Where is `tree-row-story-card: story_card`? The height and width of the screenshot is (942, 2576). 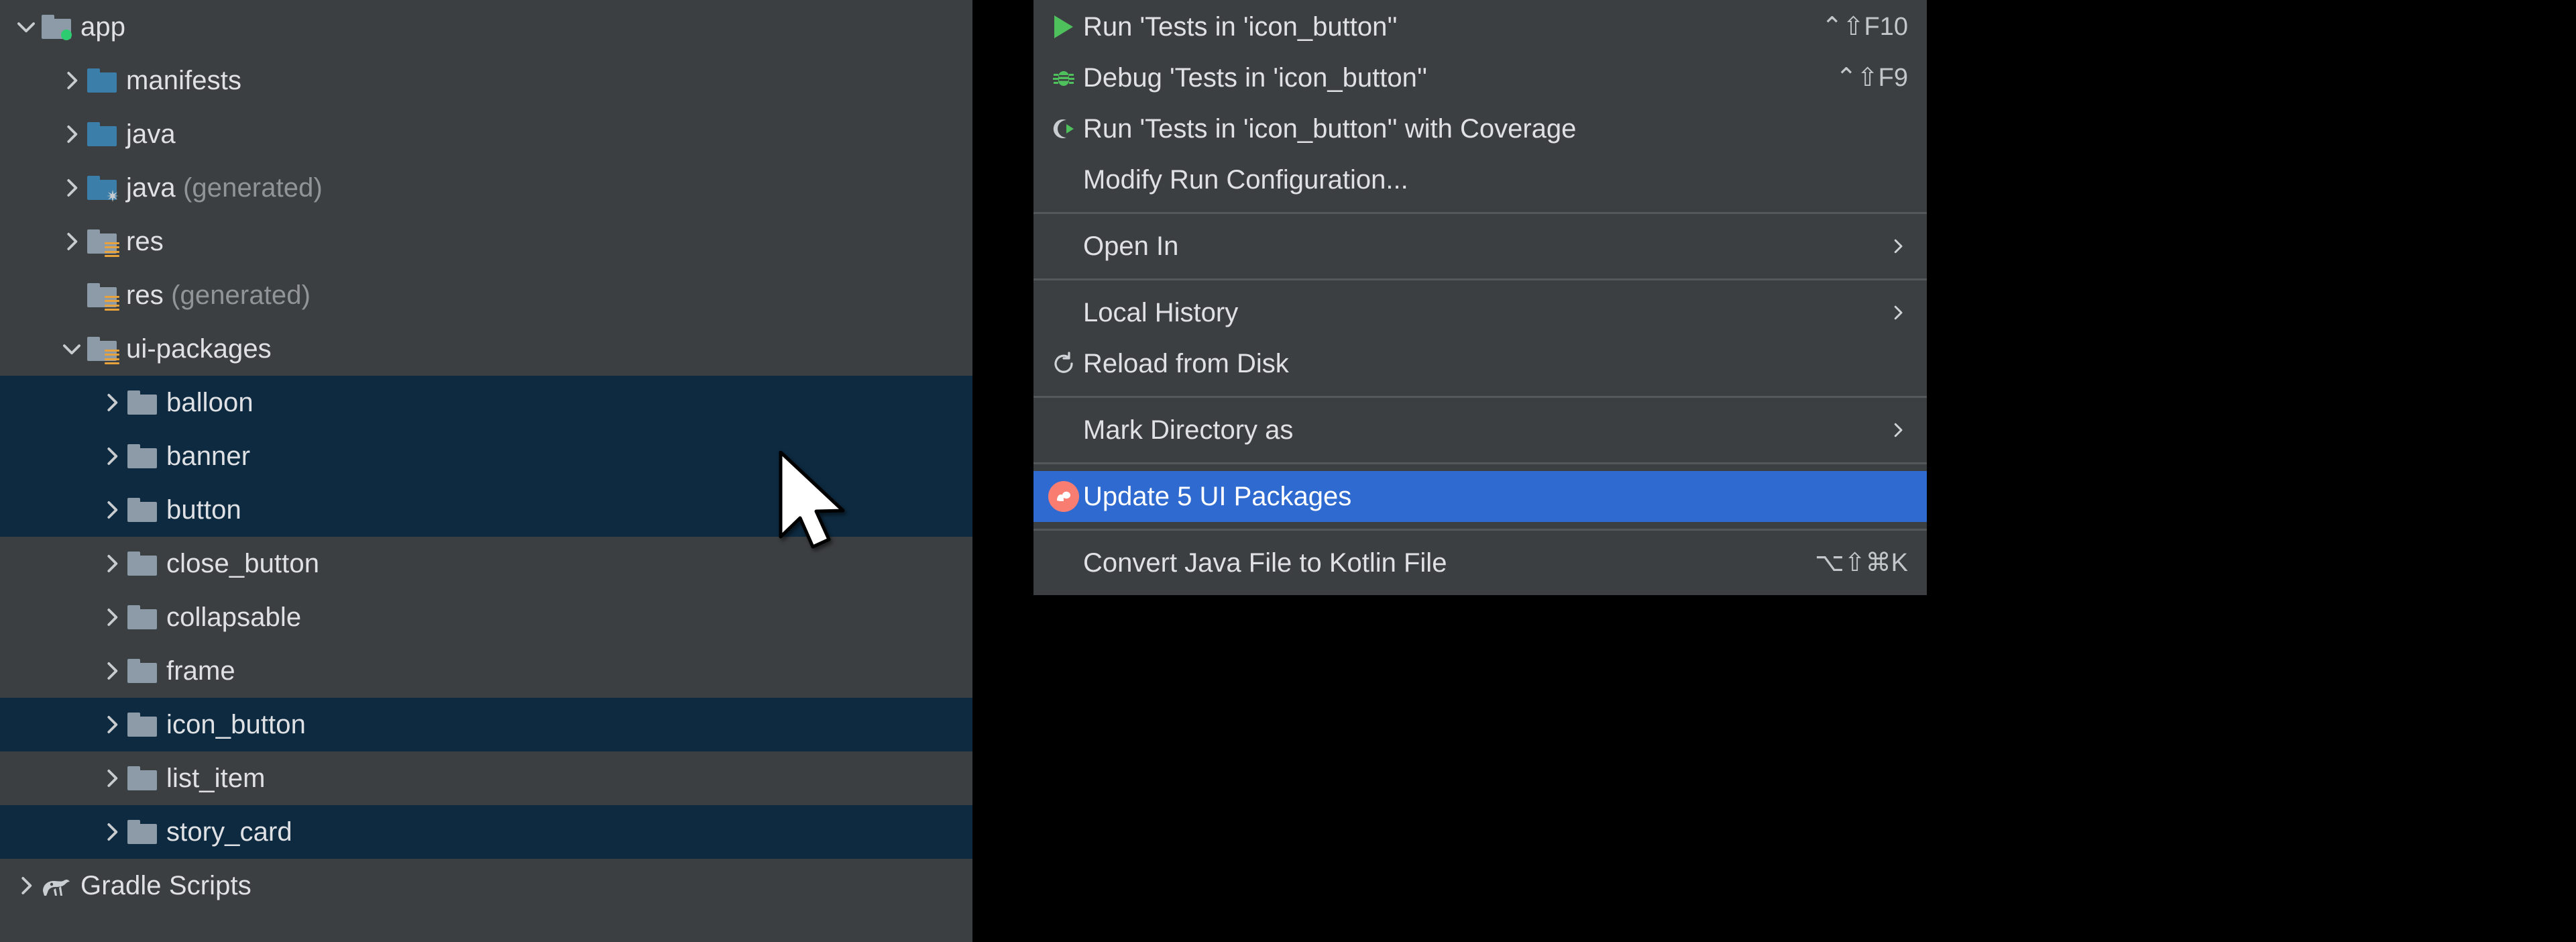
tree-row-story-card: story_card is located at coordinates (486, 832).